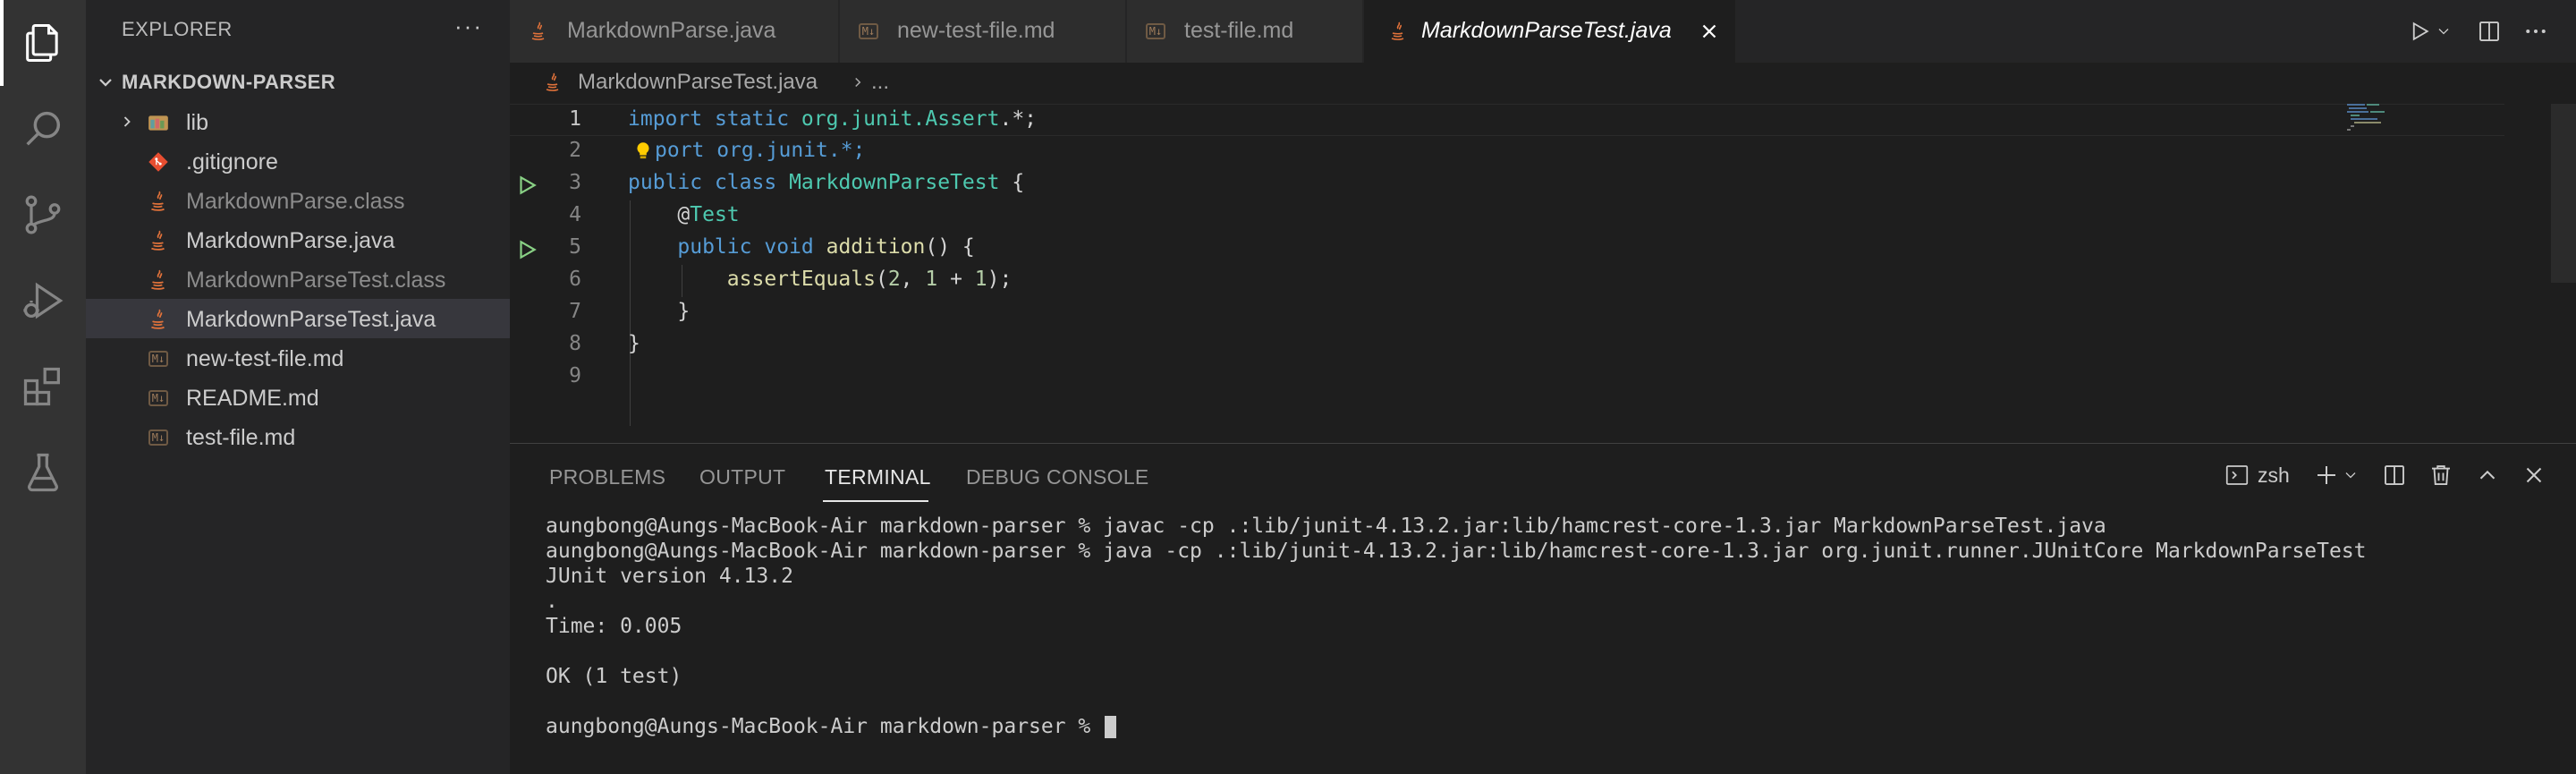 This screenshot has width=2576, height=774. What do you see at coordinates (2489, 31) in the screenshot?
I see `split-editor-icon` at bounding box center [2489, 31].